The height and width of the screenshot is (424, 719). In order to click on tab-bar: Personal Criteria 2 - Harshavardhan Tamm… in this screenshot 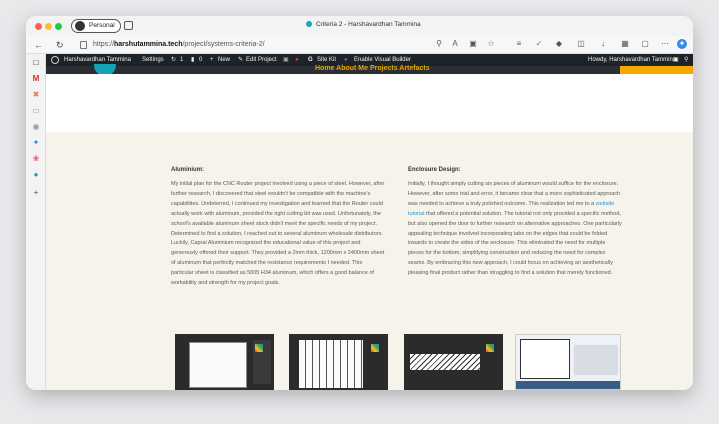, I will do `click(359, 26)`.